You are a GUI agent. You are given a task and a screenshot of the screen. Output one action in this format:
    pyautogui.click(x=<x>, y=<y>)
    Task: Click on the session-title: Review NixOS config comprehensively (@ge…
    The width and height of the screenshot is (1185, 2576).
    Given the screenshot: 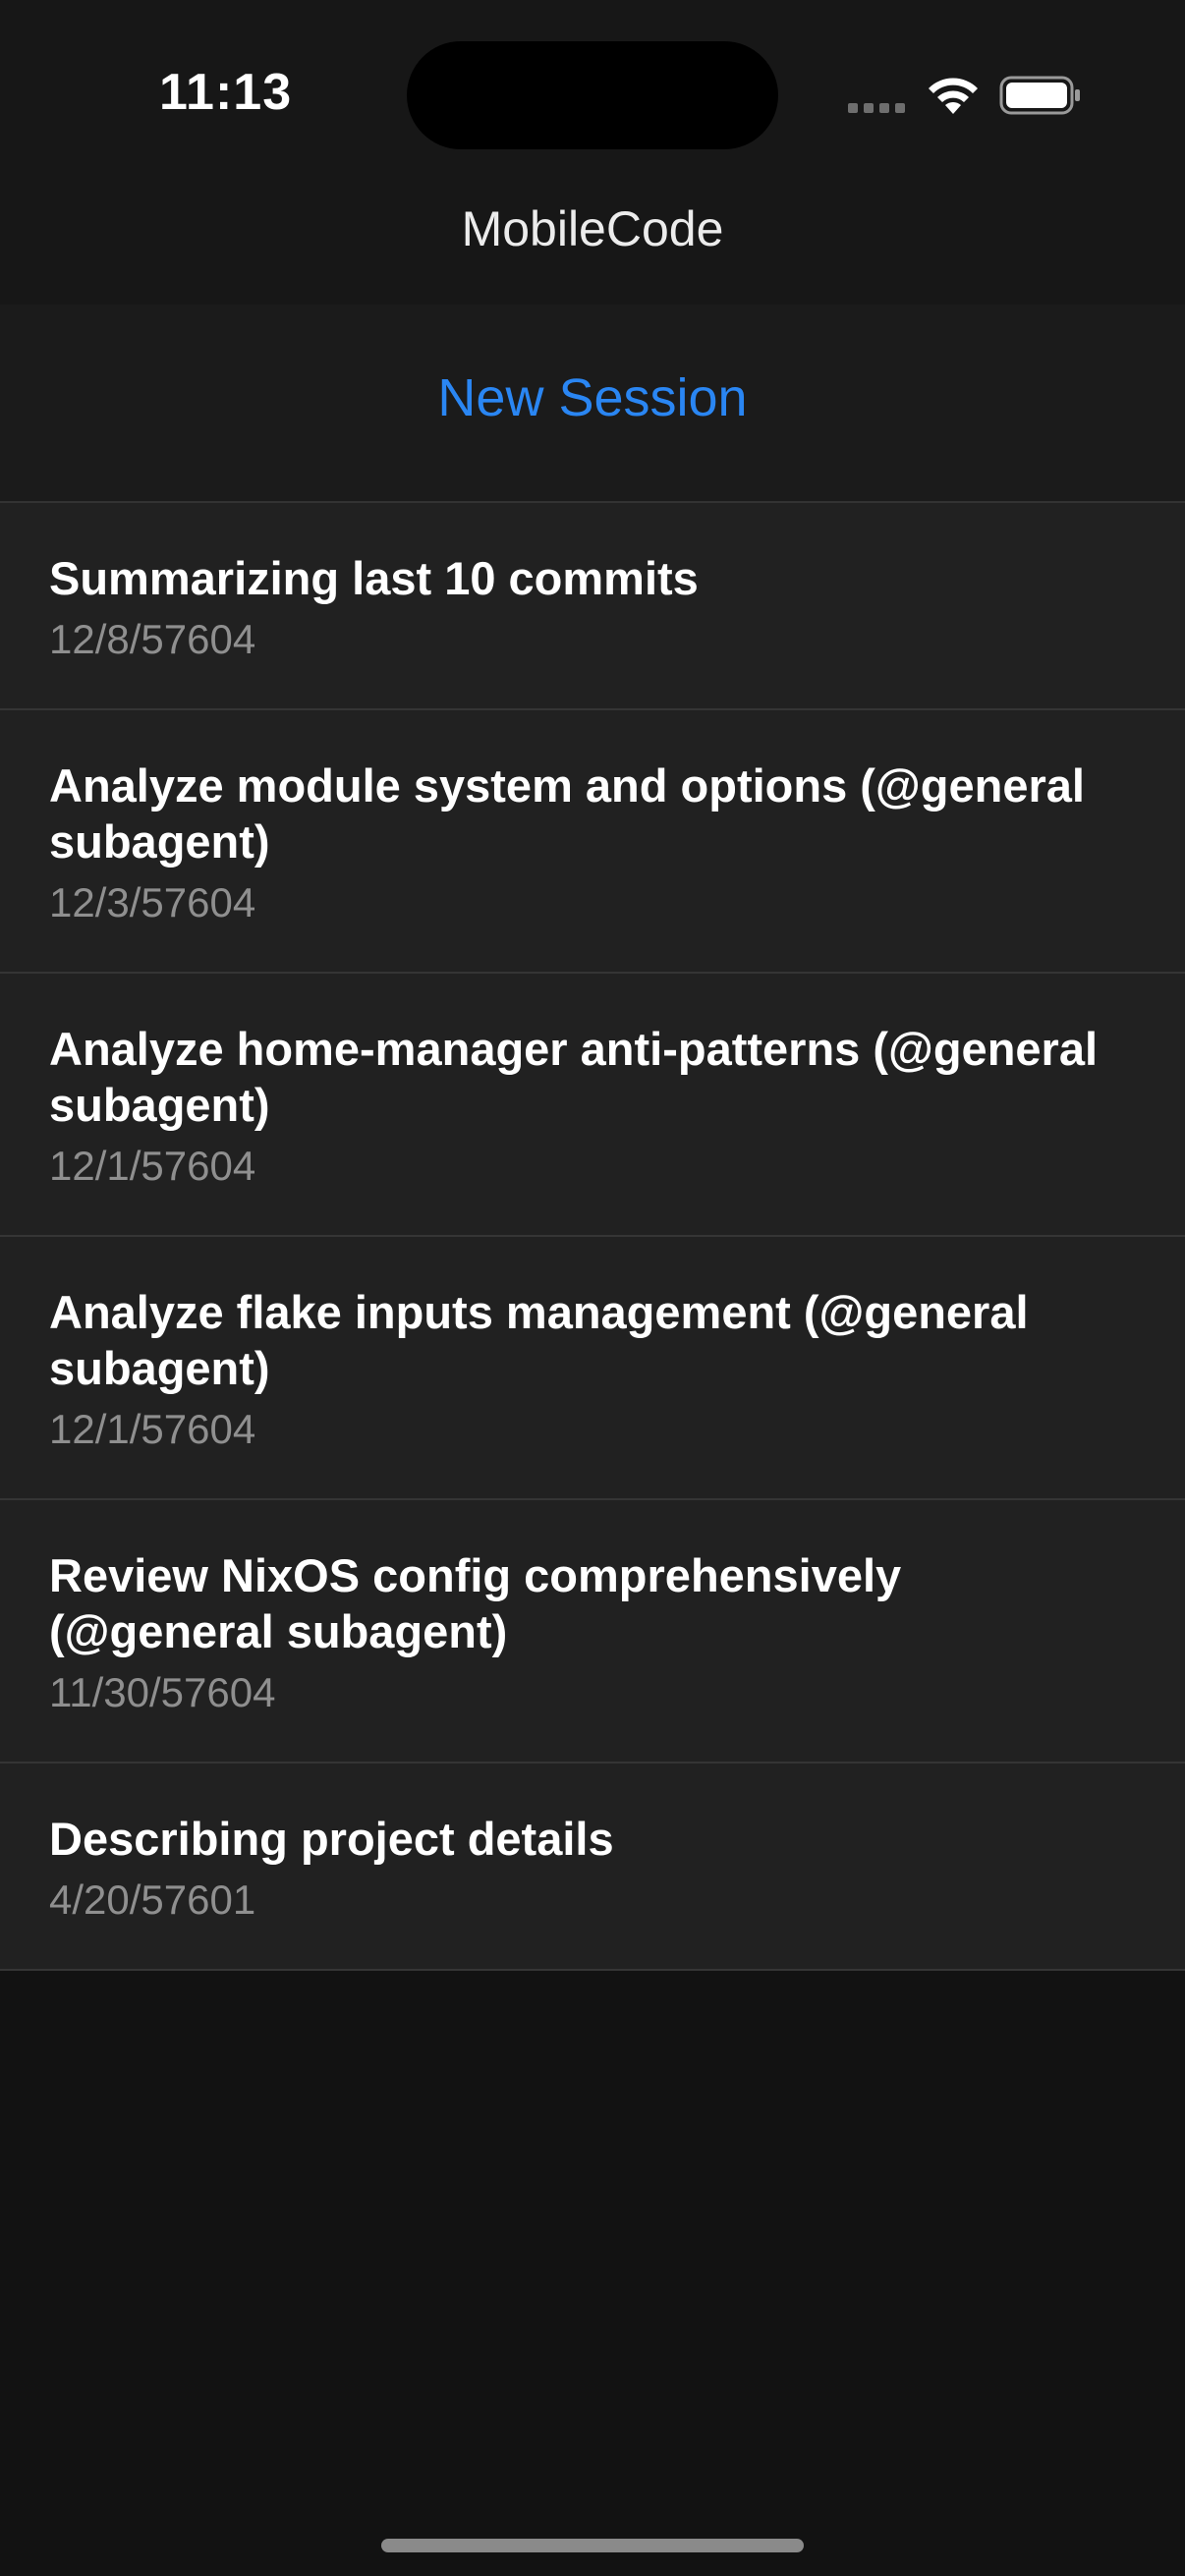 What is the action you would take?
    pyautogui.click(x=476, y=1603)
    